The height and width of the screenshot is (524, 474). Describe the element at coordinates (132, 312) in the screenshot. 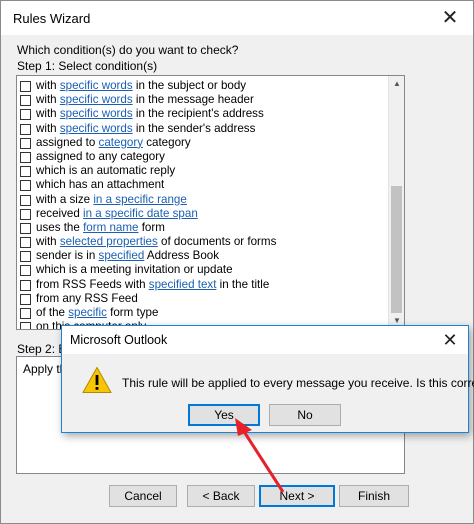

I see `condition-text: form type` at that location.